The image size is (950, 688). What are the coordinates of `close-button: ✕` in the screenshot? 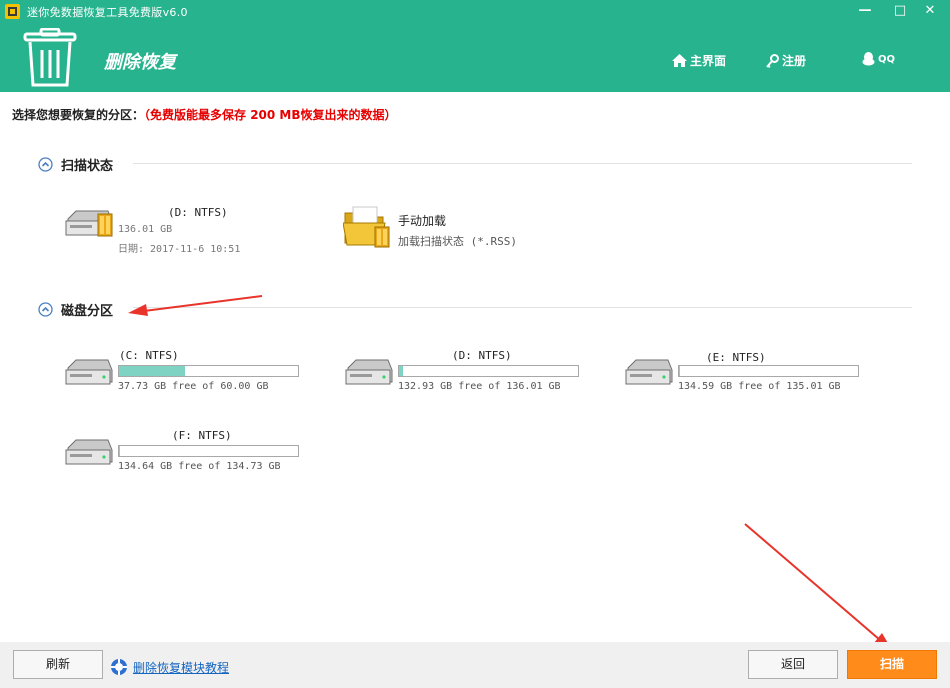 It's located at (930, 12).